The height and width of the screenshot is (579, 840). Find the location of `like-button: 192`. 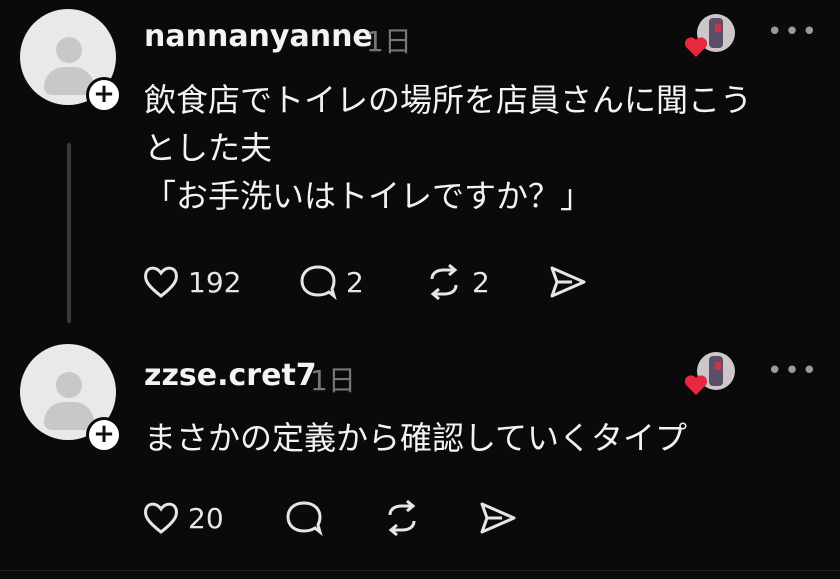

like-button: 192 is located at coordinates (191, 282).